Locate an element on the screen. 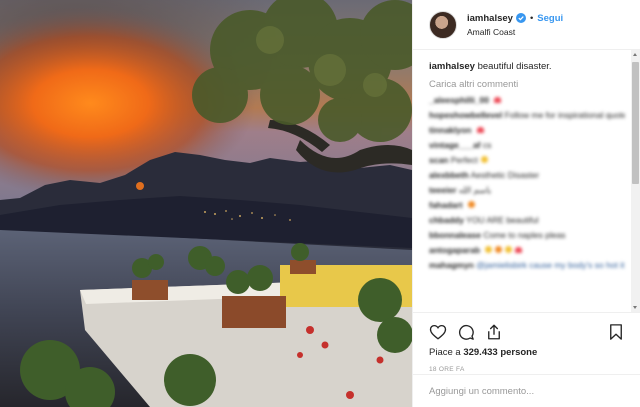  username-link: iamhalsey is located at coordinates (490, 18).